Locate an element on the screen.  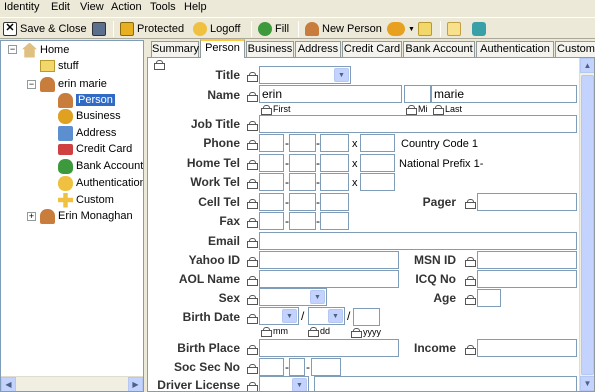
phone-prefix-input is located at coordinates (302, 143).